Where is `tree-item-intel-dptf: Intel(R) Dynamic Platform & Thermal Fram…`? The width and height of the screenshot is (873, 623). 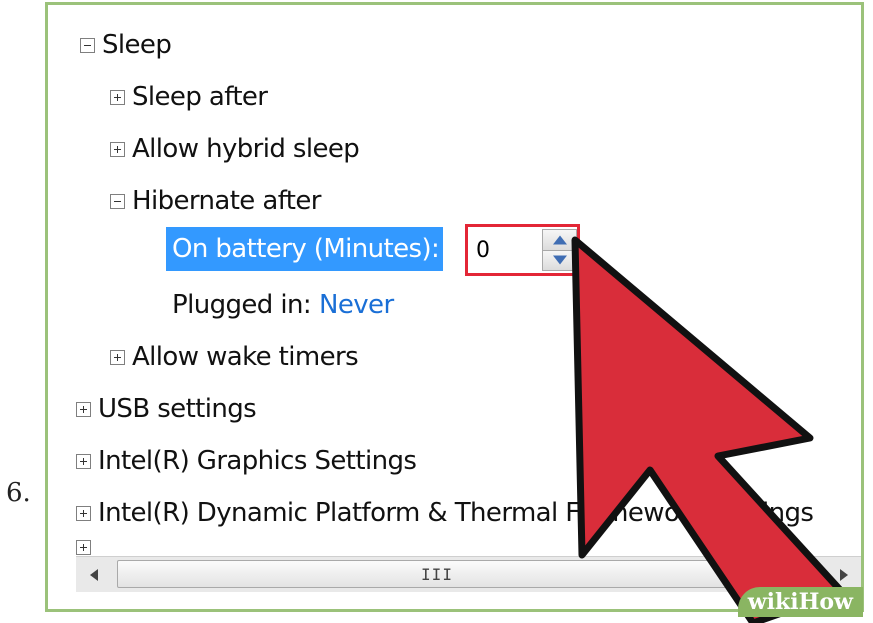
tree-item-intel-dptf: Intel(R) Dynamic Platform & Thermal Fram… is located at coordinates (445, 513).